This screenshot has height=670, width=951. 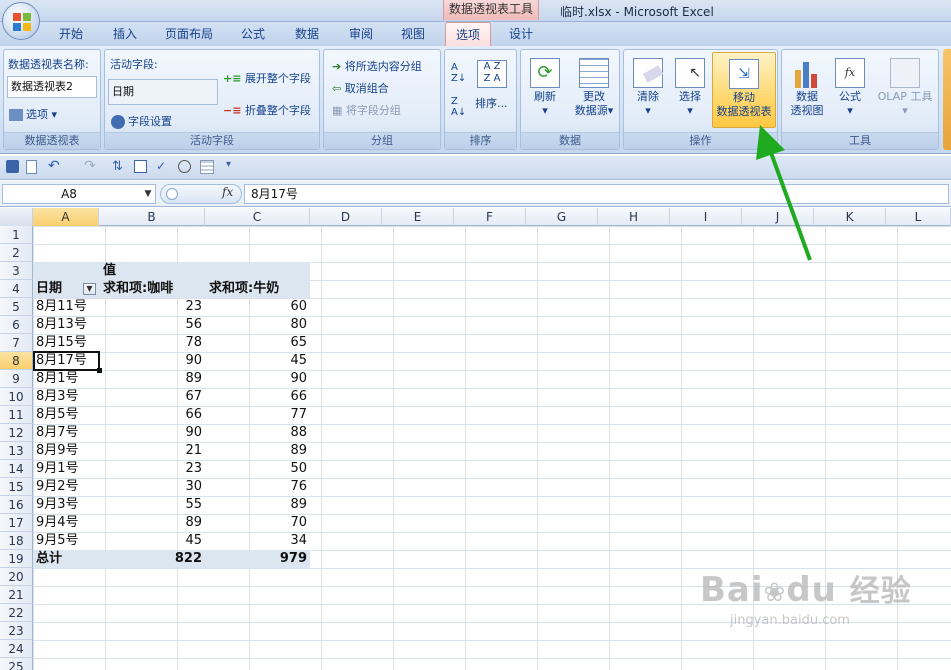 I want to click on tab-page-layout: 页面布局, so click(x=189, y=34).